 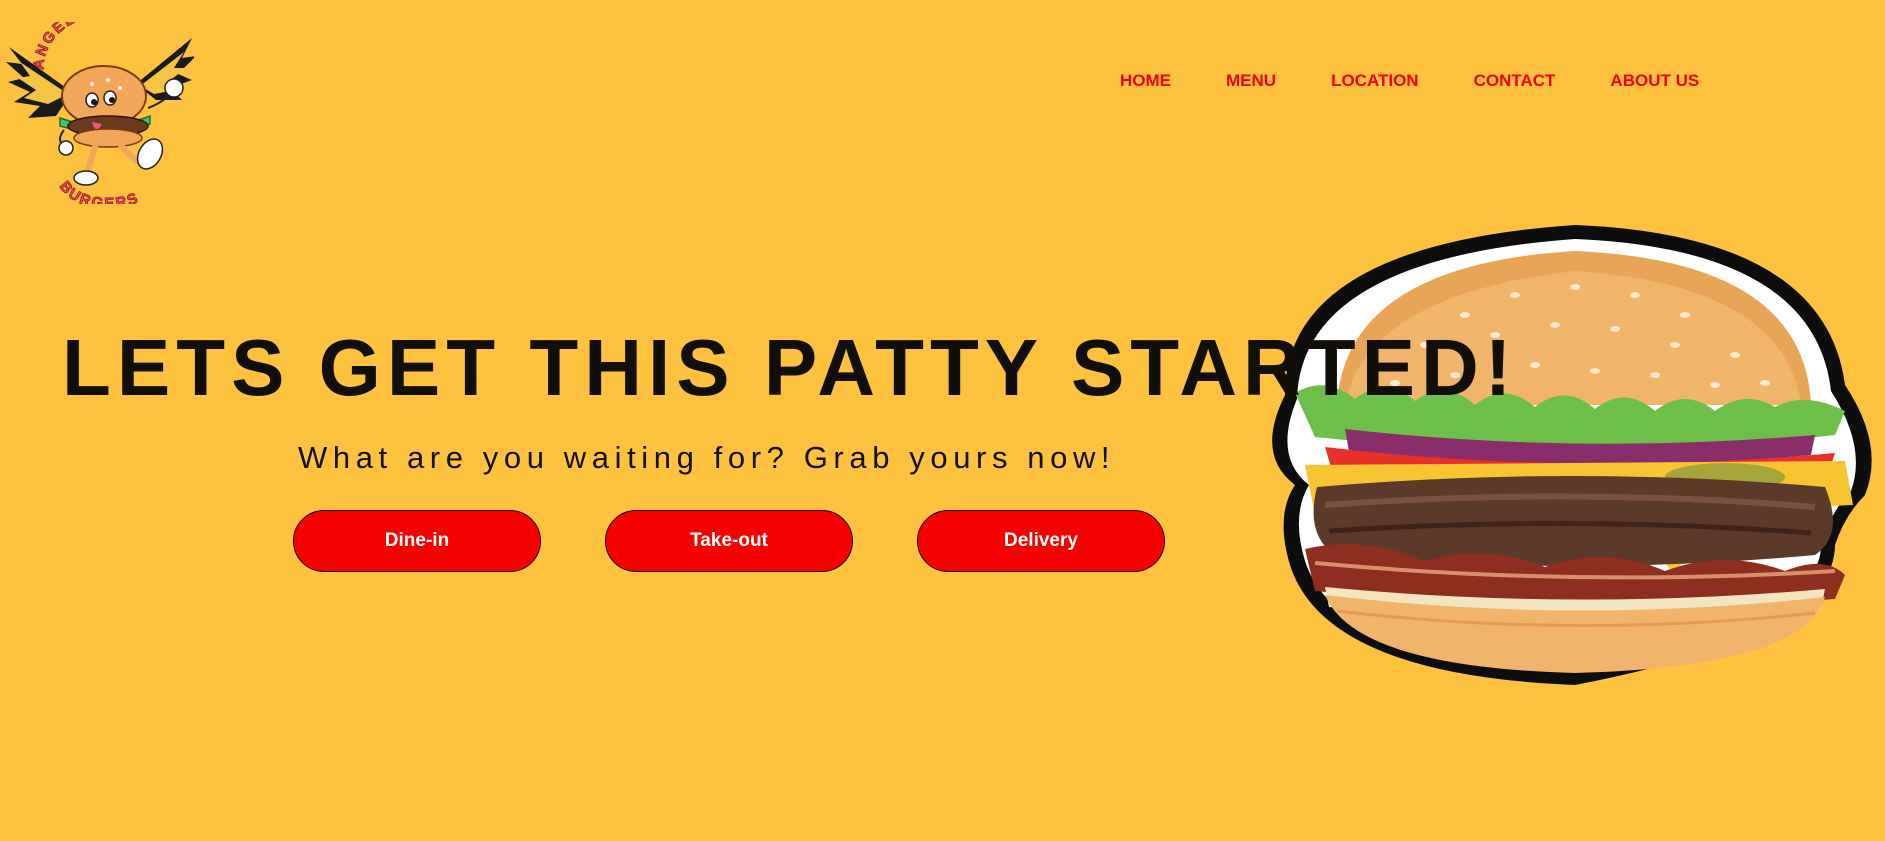 I want to click on nav-menu: MENU, so click(x=1251, y=81).